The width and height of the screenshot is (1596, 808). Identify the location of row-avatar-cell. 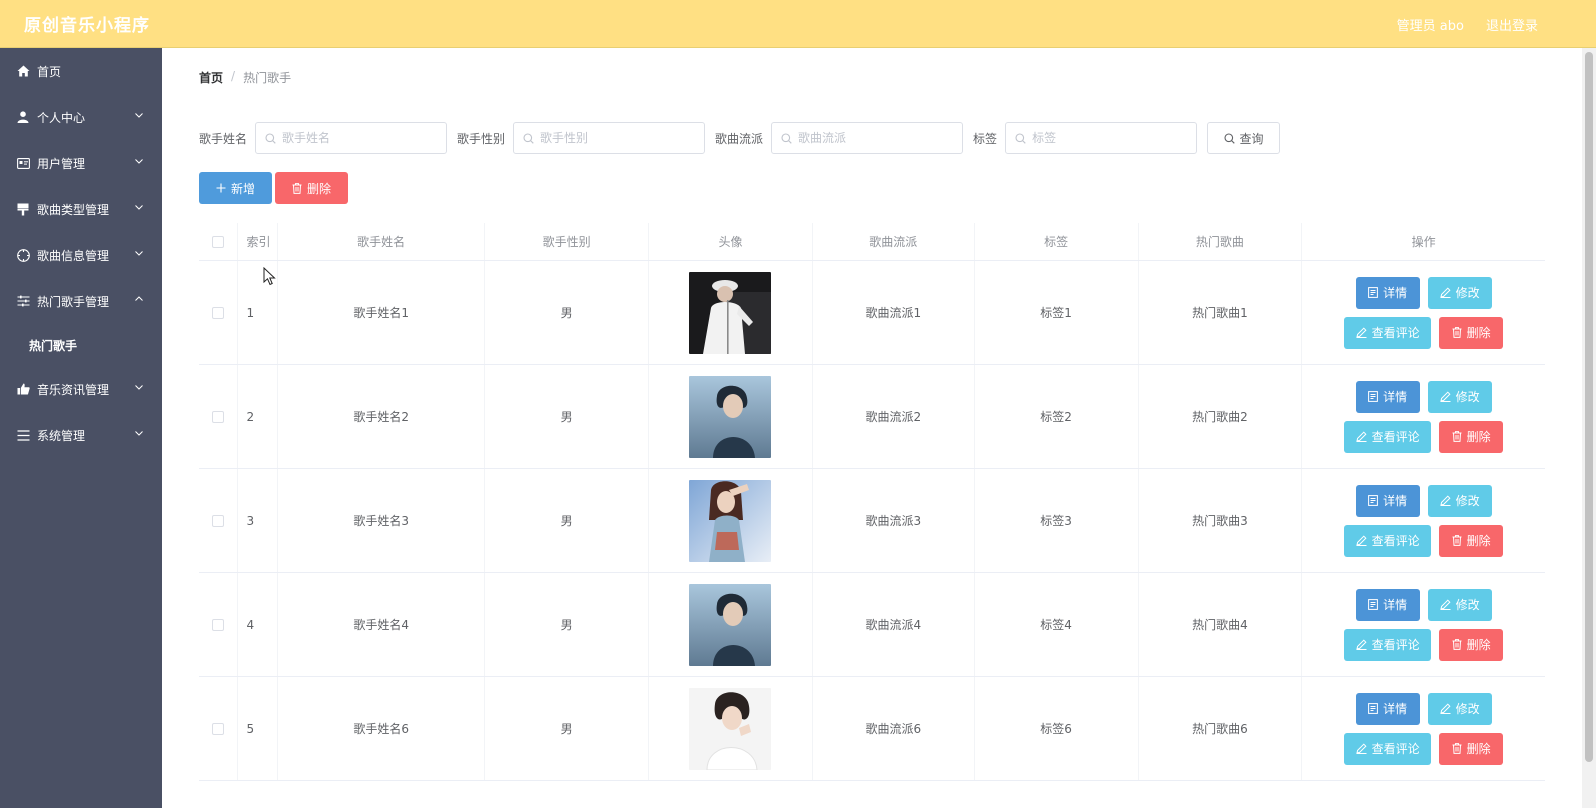
(731, 520).